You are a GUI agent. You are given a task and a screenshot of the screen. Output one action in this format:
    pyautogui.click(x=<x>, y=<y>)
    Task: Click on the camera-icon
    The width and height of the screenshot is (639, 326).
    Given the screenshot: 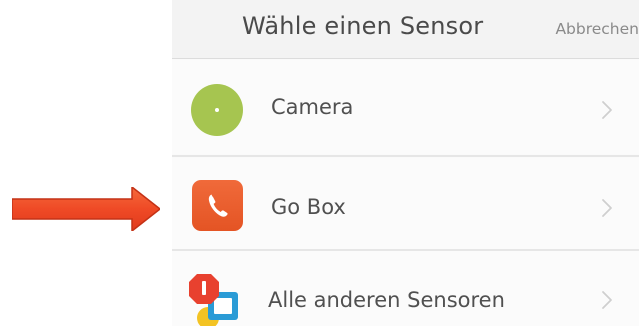 What is the action you would take?
    pyautogui.click(x=217, y=110)
    